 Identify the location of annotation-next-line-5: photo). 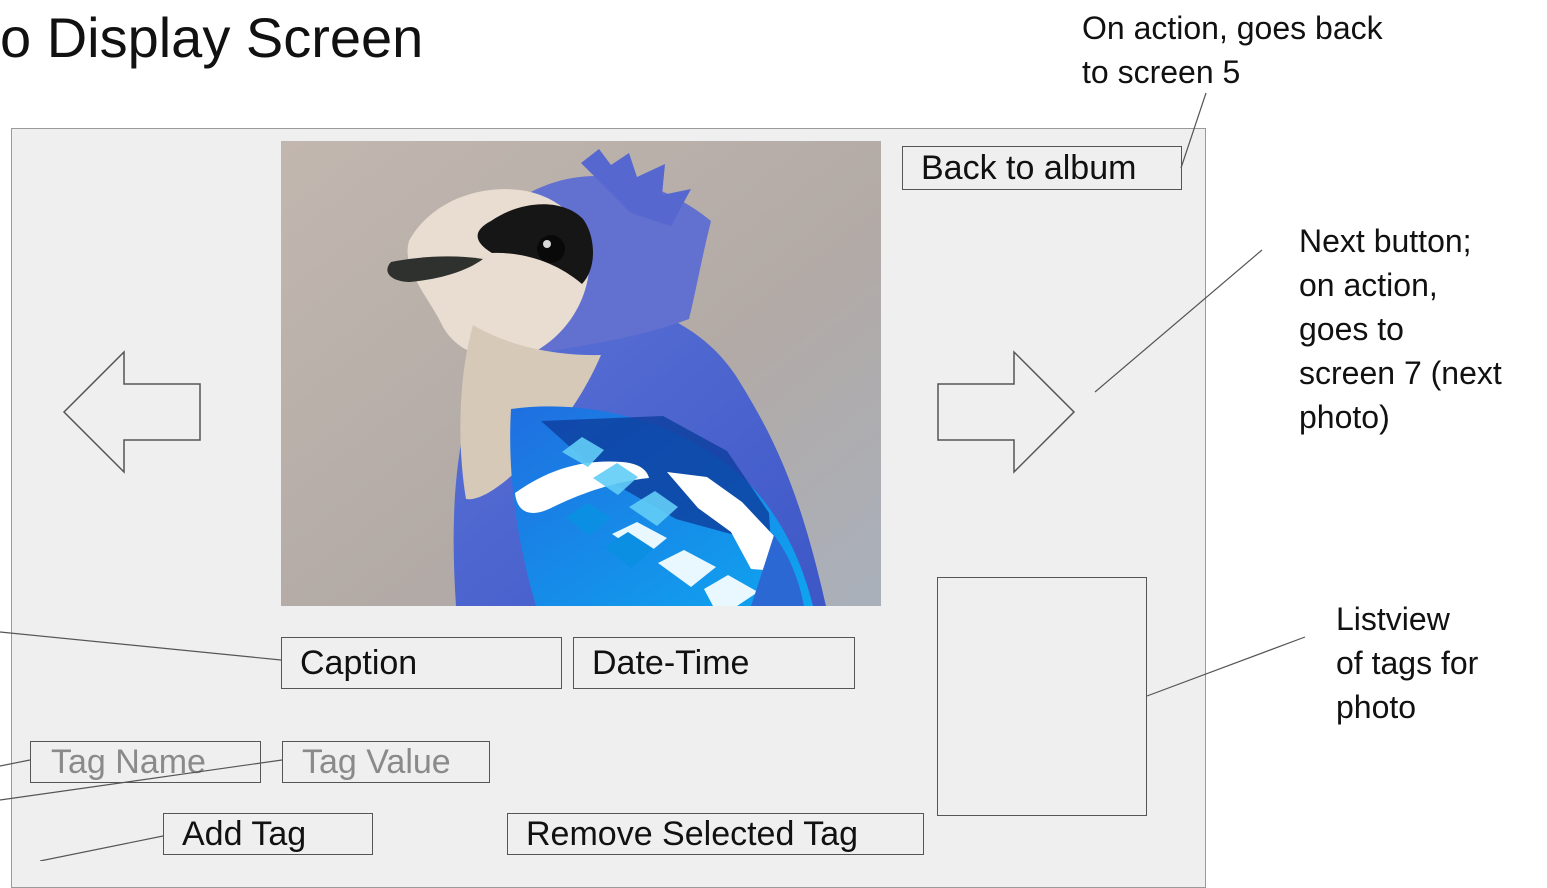
(1344, 417).